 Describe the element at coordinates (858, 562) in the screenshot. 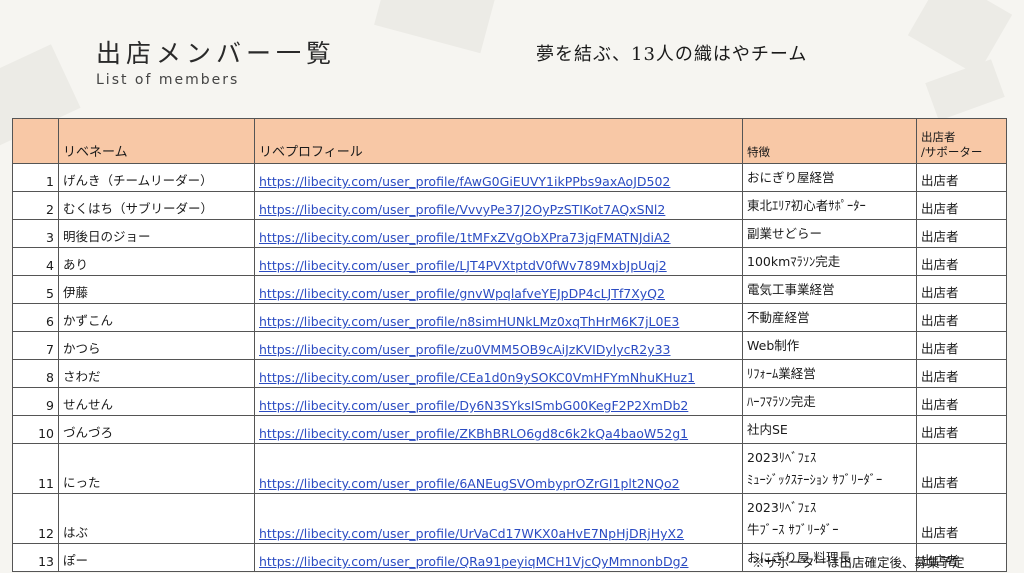

I see `footnote: ※サポーターは出店確定後、募集予定` at that location.